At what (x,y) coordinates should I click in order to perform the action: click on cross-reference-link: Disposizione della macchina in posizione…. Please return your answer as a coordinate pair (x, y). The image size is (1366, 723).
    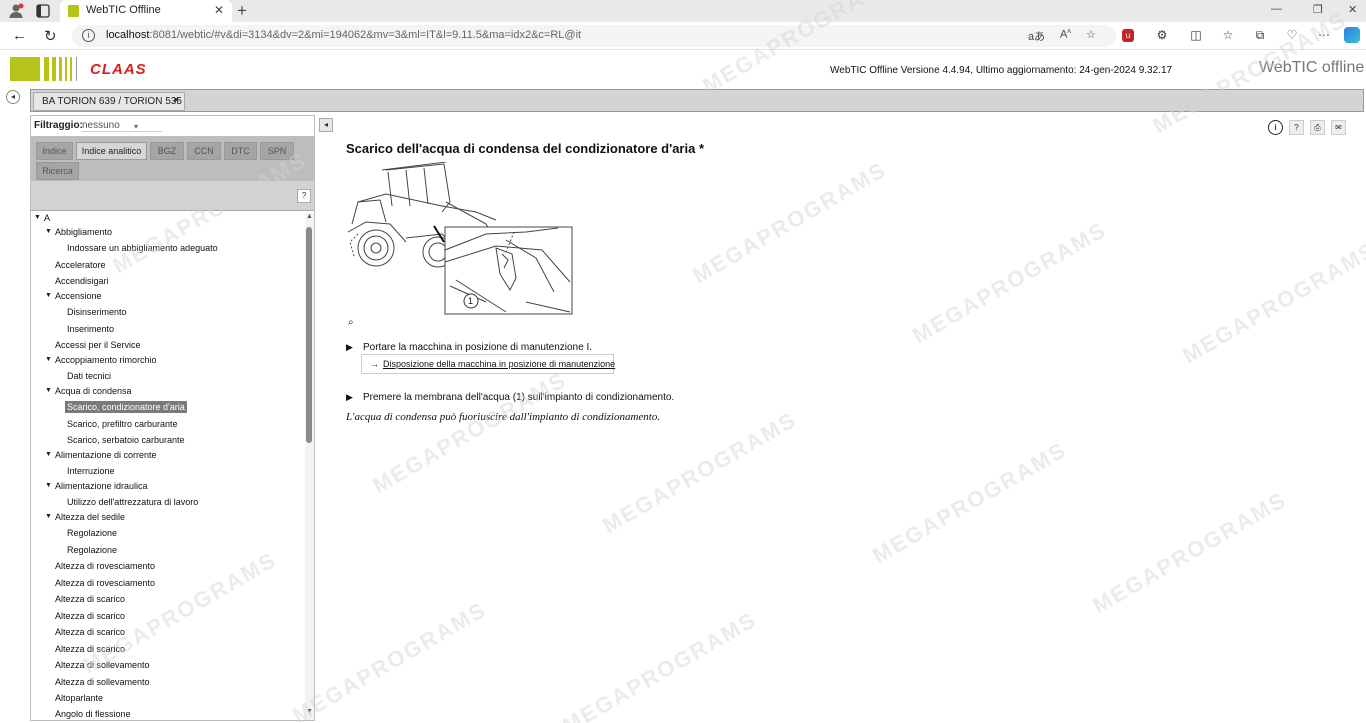
    Looking at the image, I should click on (499, 364).